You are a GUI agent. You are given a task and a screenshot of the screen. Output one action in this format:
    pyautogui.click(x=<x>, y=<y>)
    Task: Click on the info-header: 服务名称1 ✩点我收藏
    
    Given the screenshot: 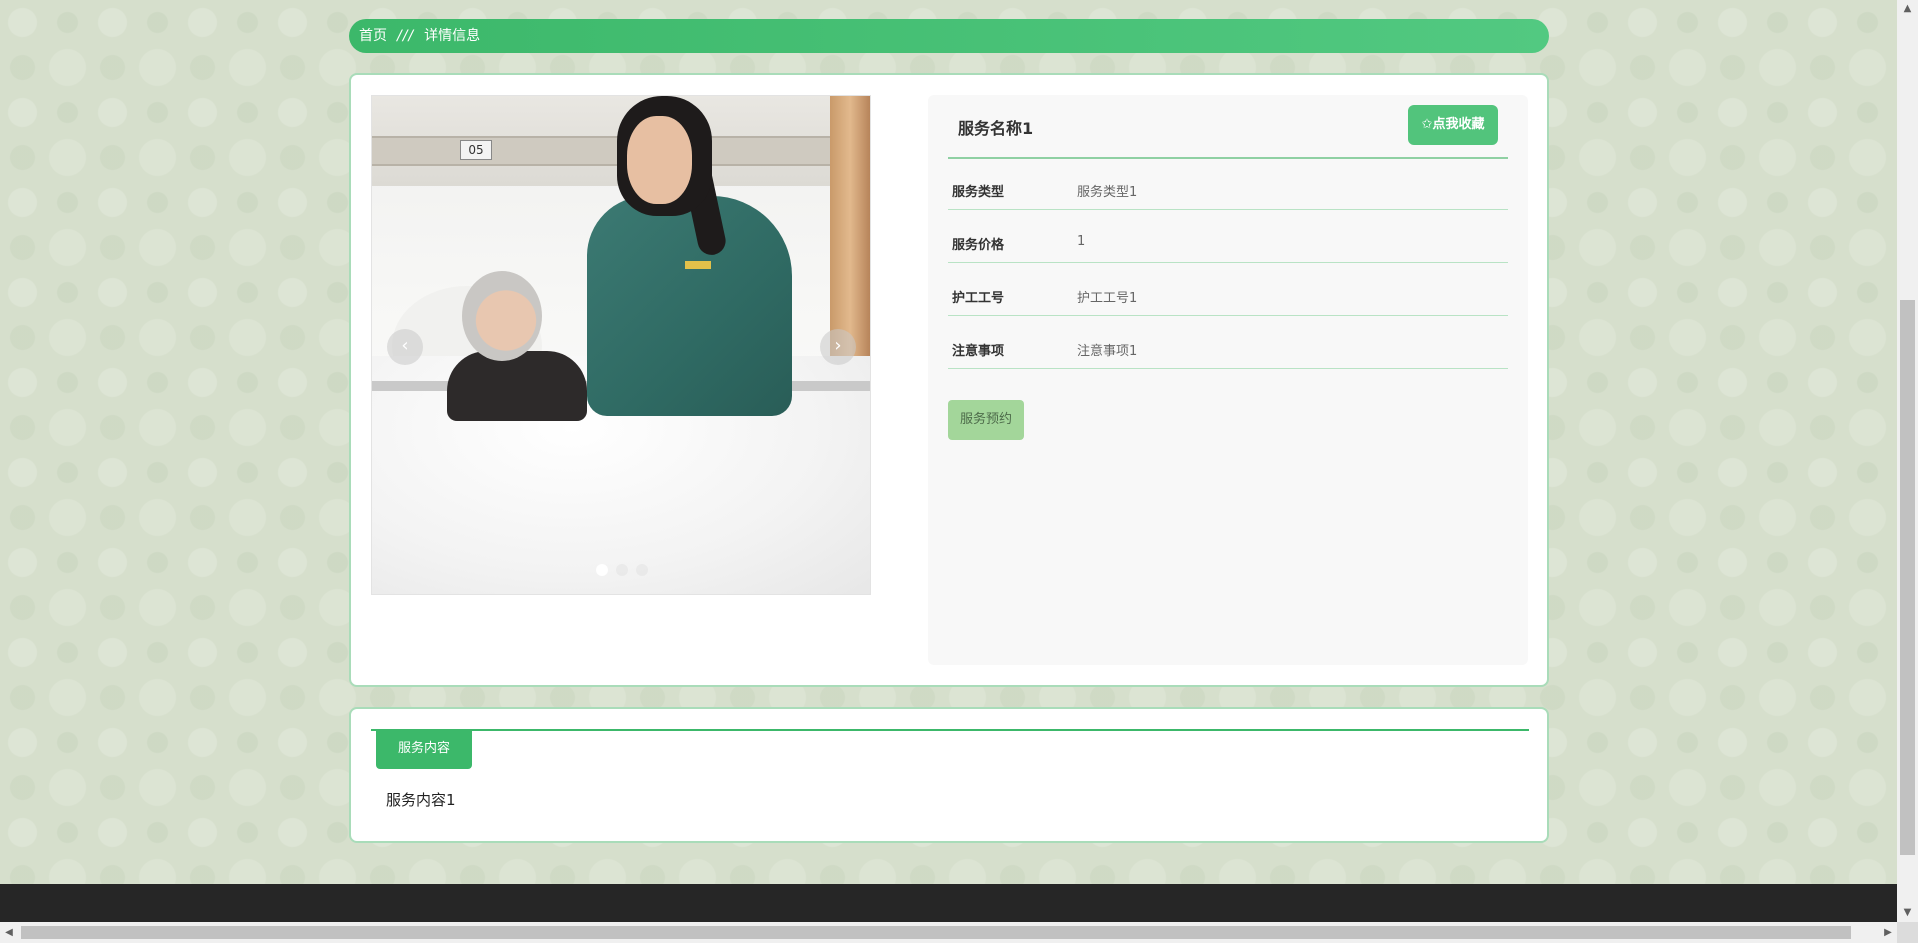 What is the action you would take?
    pyautogui.click(x=1228, y=127)
    